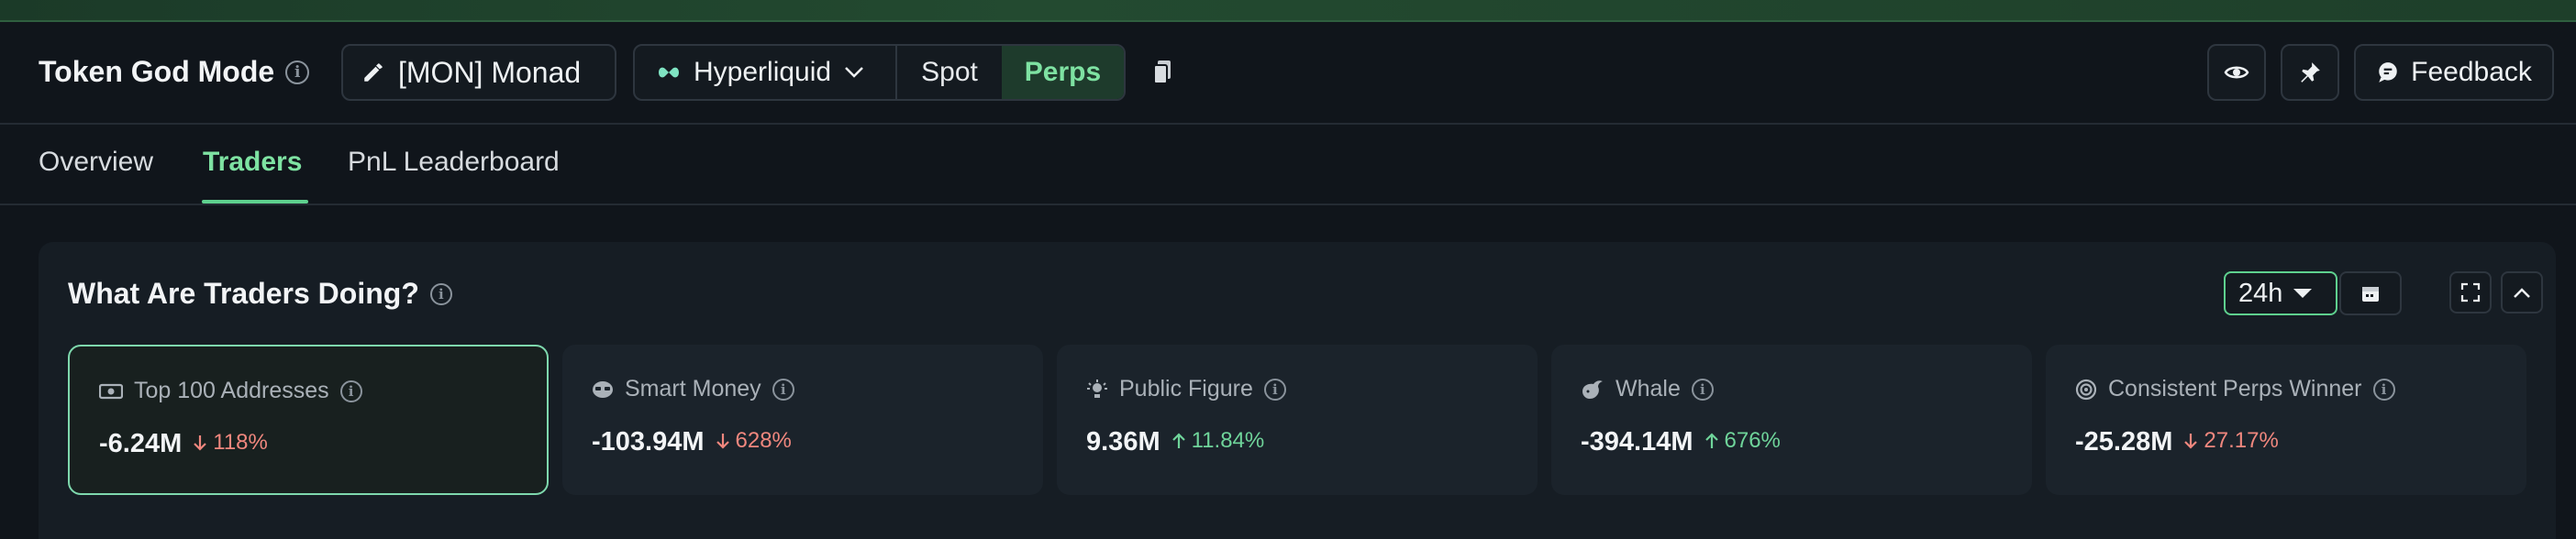 This screenshot has height=539, width=2576. What do you see at coordinates (2471, 72) in the screenshot?
I see `feedback-label: Feedback` at bounding box center [2471, 72].